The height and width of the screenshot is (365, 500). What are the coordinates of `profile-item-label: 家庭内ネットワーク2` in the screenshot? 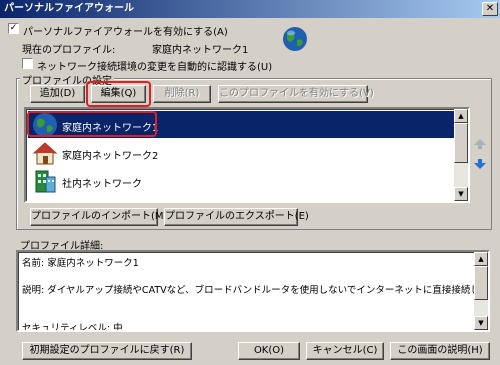 It's located at (110, 156).